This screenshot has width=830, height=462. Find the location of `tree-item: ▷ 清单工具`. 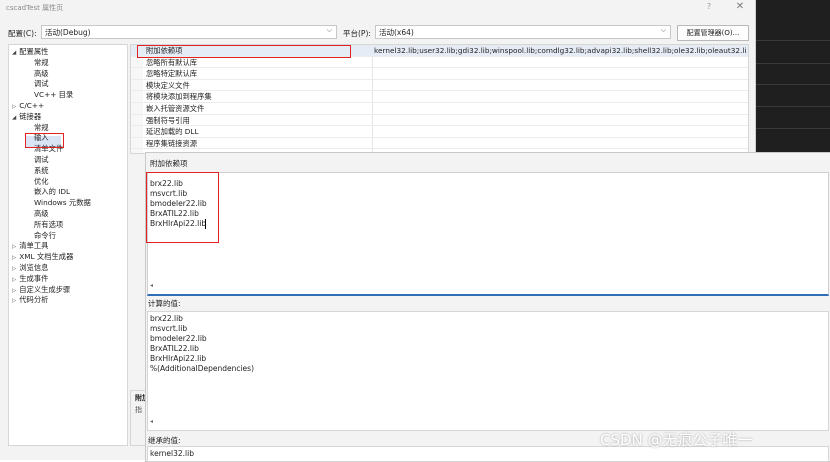

tree-item: ▷ 清单工具 is located at coordinates (30, 246).